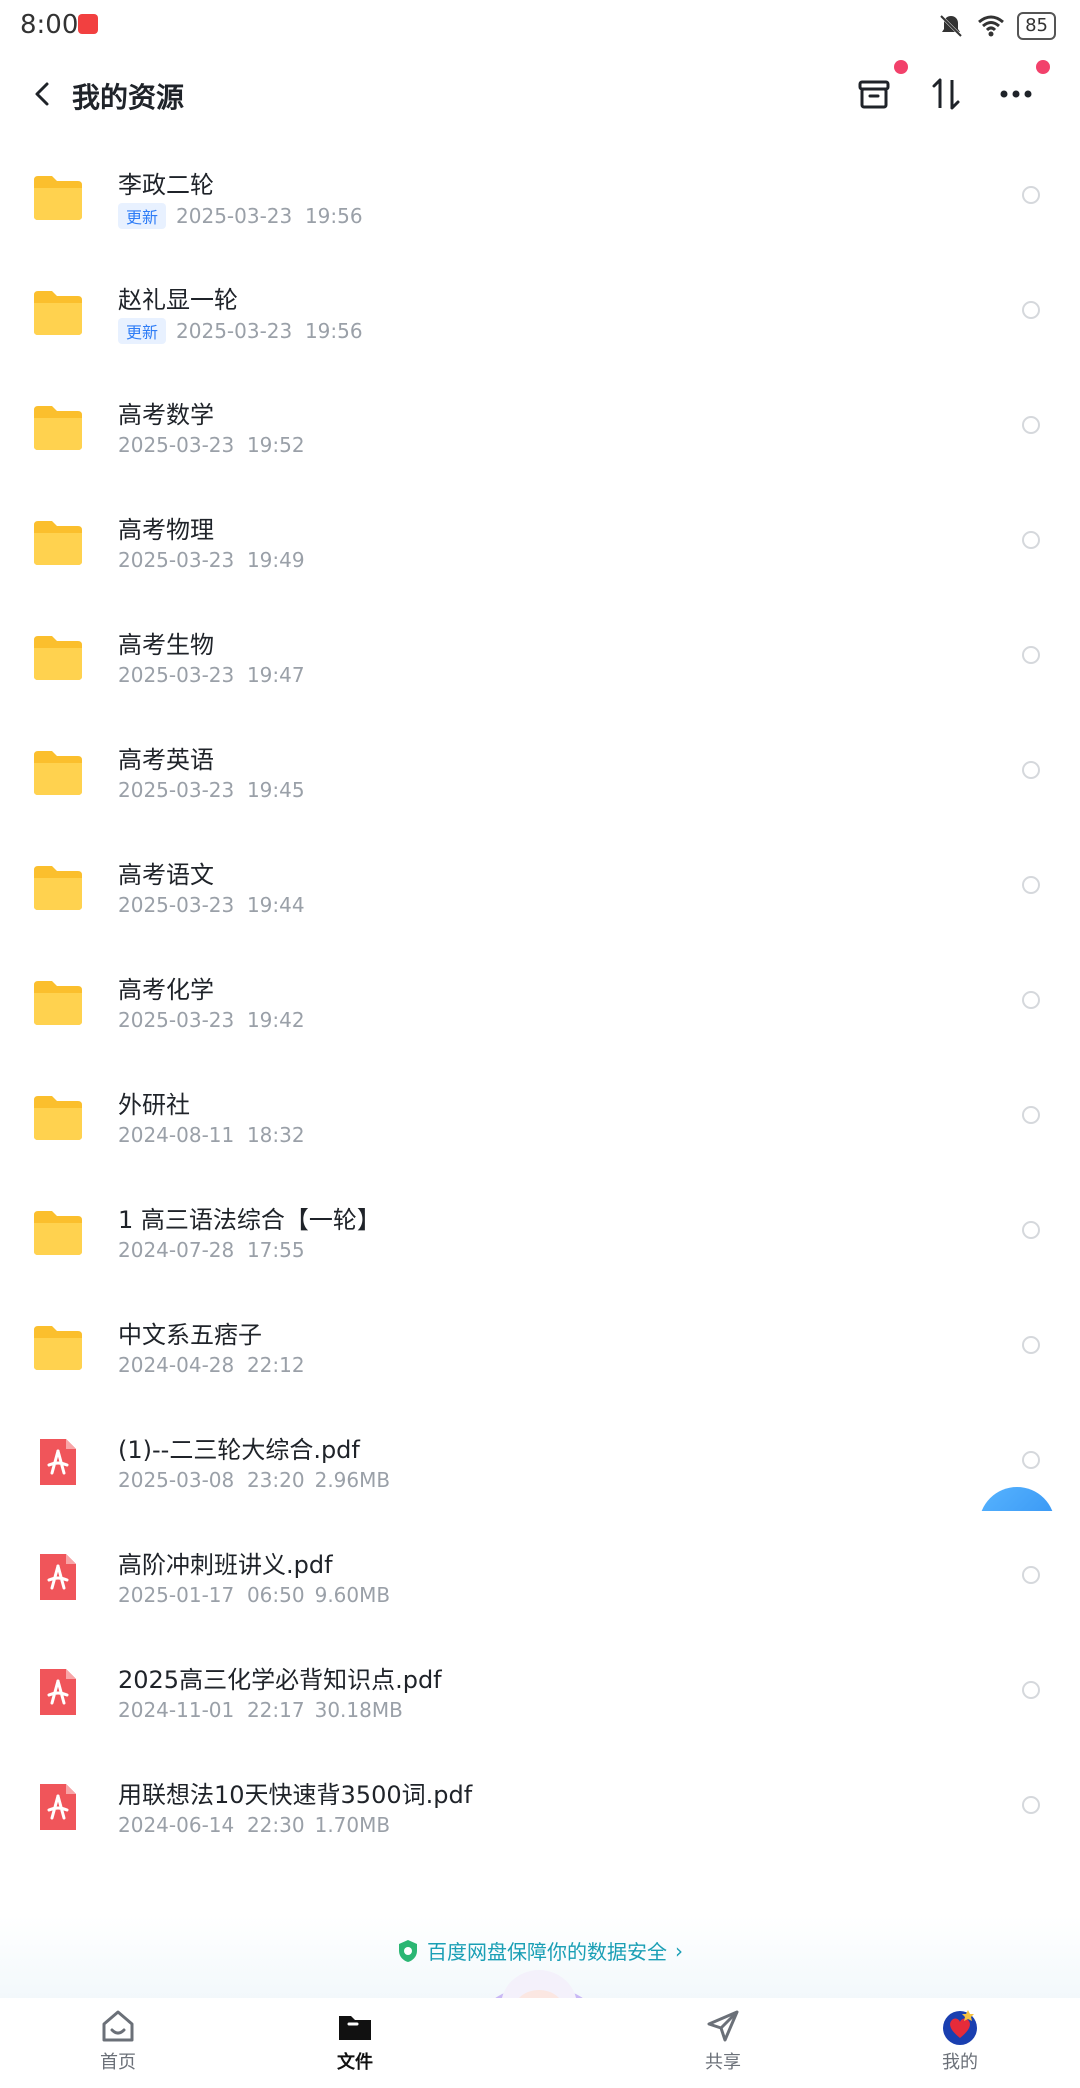  I want to click on bell-muted-icon, so click(951, 26).